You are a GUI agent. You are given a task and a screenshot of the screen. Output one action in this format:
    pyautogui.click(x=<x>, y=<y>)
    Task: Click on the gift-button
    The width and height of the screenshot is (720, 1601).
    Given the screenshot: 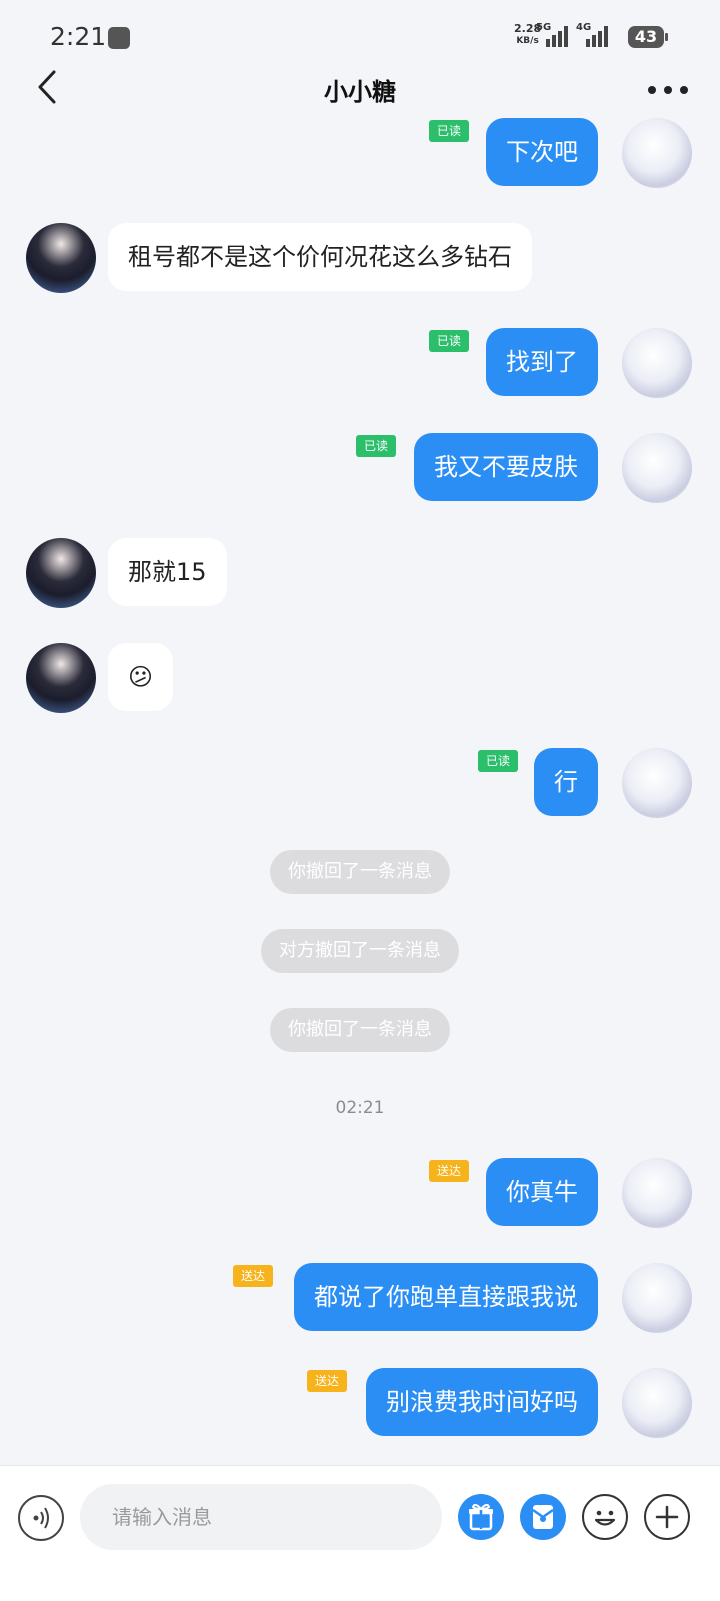 What is the action you would take?
    pyautogui.click(x=481, y=1517)
    